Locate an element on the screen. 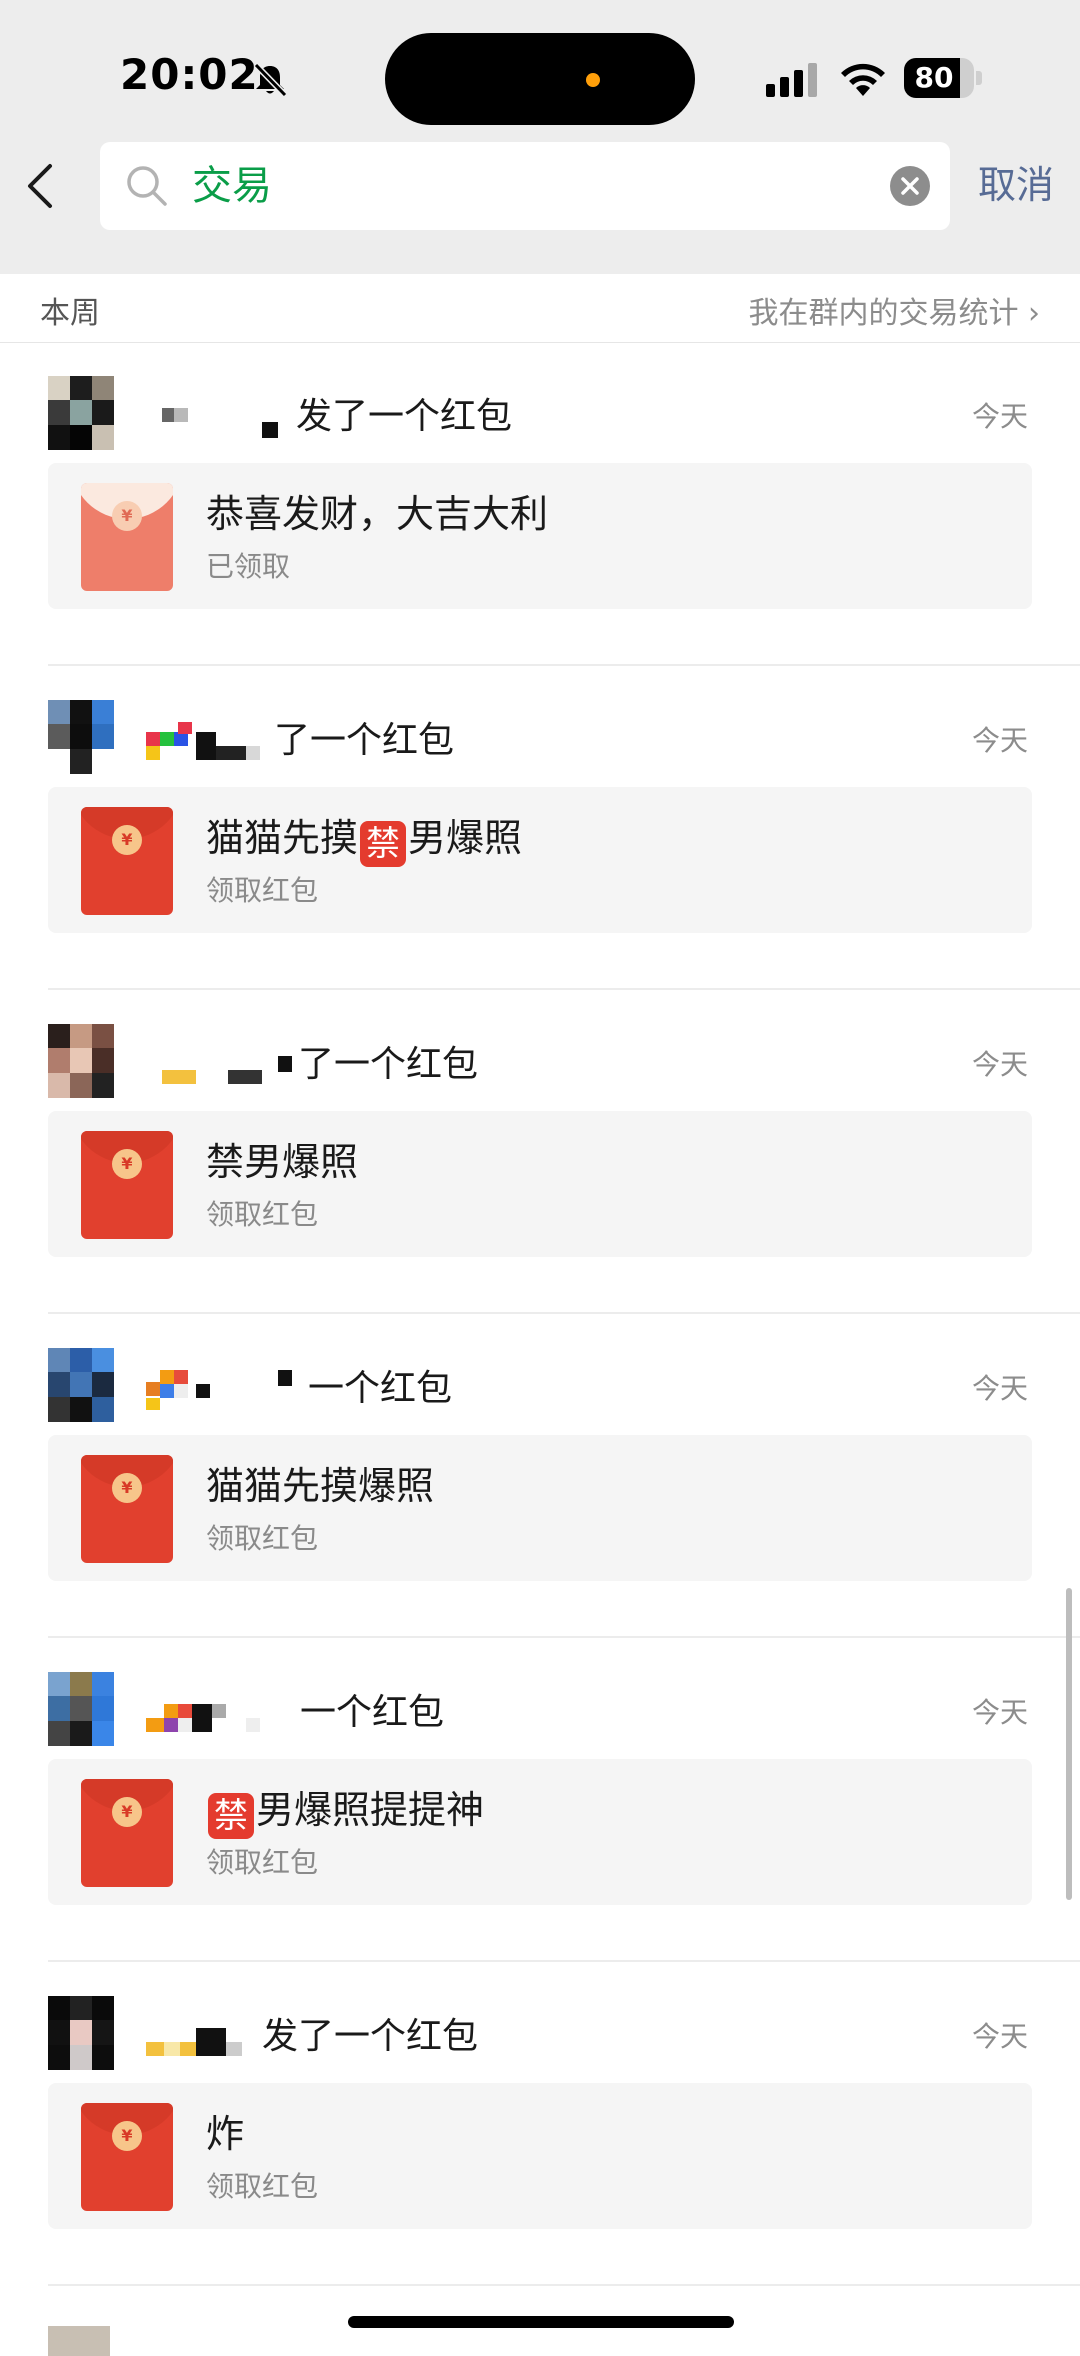 The image size is (1080, 2356). status-time: 20:02 is located at coordinates (189, 74).